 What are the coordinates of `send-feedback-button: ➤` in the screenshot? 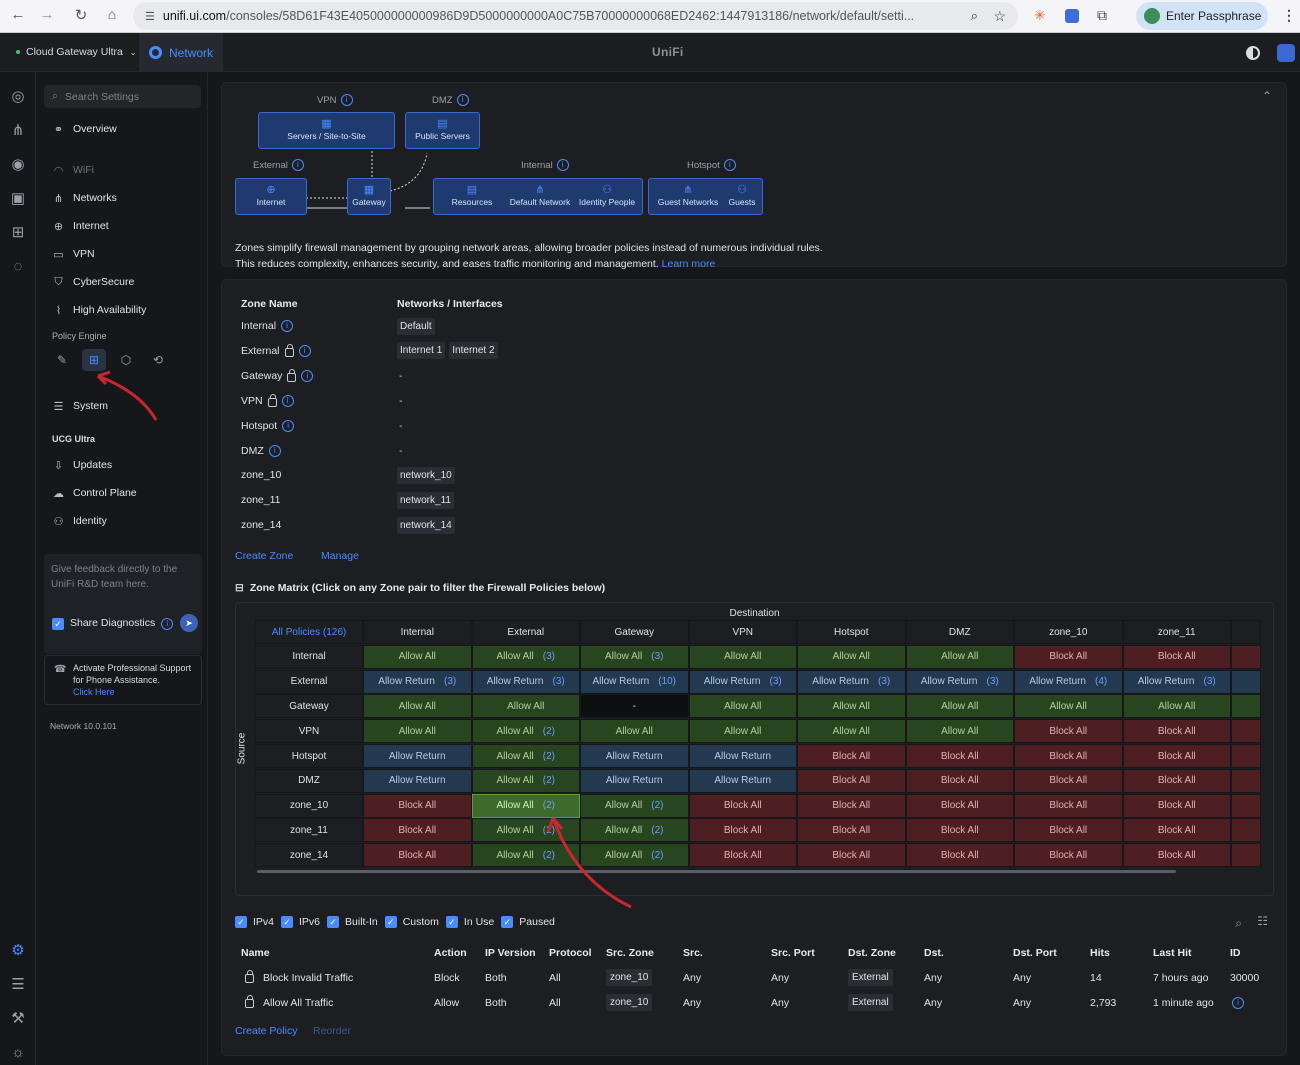 It's located at (189, 623).